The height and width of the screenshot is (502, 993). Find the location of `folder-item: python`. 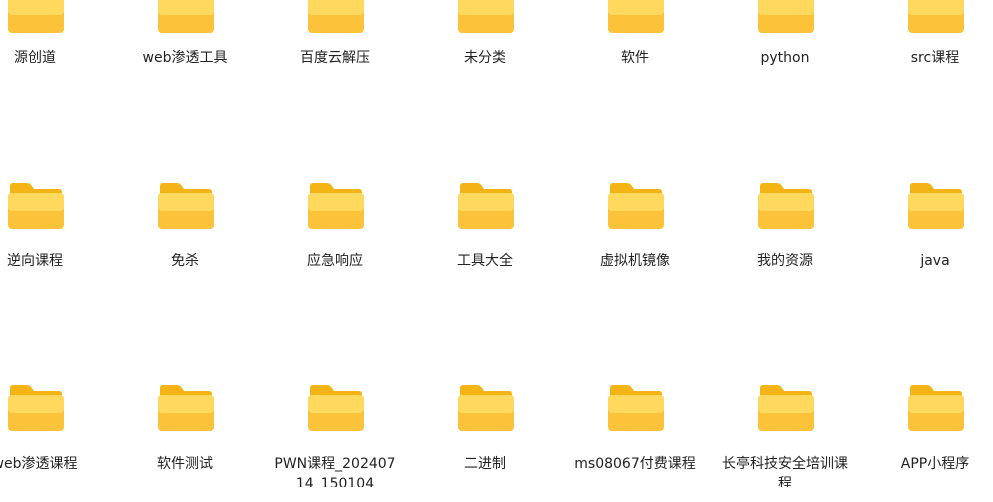

folder-item: python is located at coordinates (785, 50).